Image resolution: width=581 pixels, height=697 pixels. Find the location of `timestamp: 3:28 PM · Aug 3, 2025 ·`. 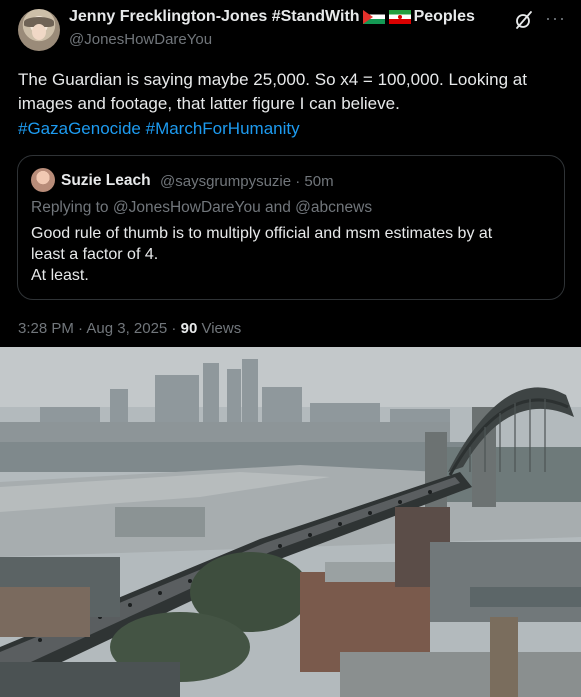

timestamp: 3:28 PM · Aug 3, 2025 · is located at coordinates (99, 328).